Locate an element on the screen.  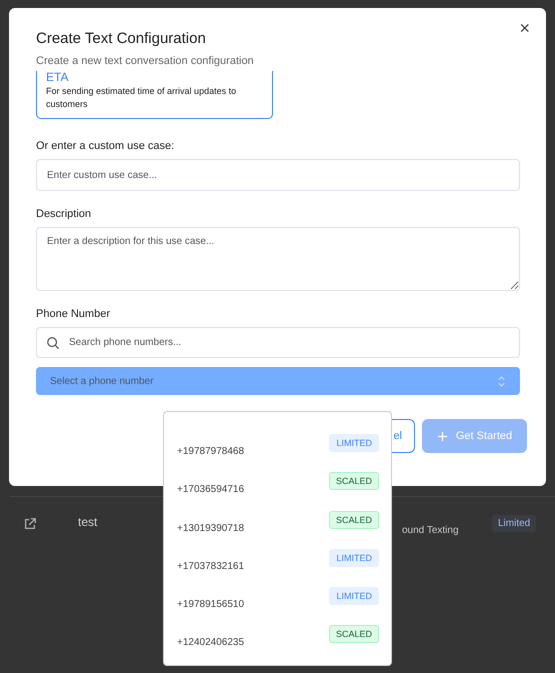
dialog-subtitle: Create a new text conversation configuration is located at coordinates (145, 61).